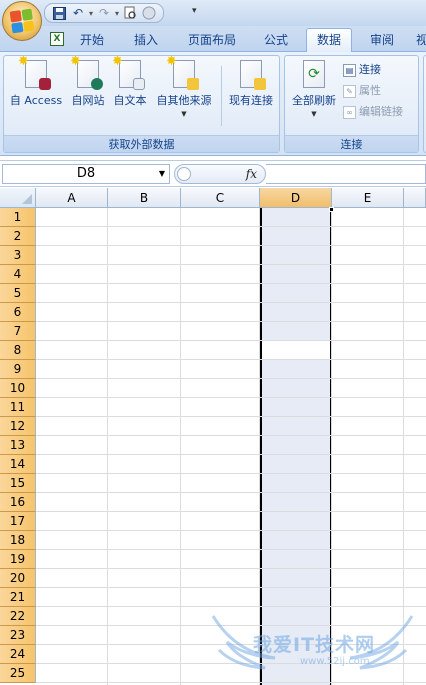  What do you see at coordinates (18, 616) in the screenshot?
I see `row-header: 22` at bounding box center [18, 616].